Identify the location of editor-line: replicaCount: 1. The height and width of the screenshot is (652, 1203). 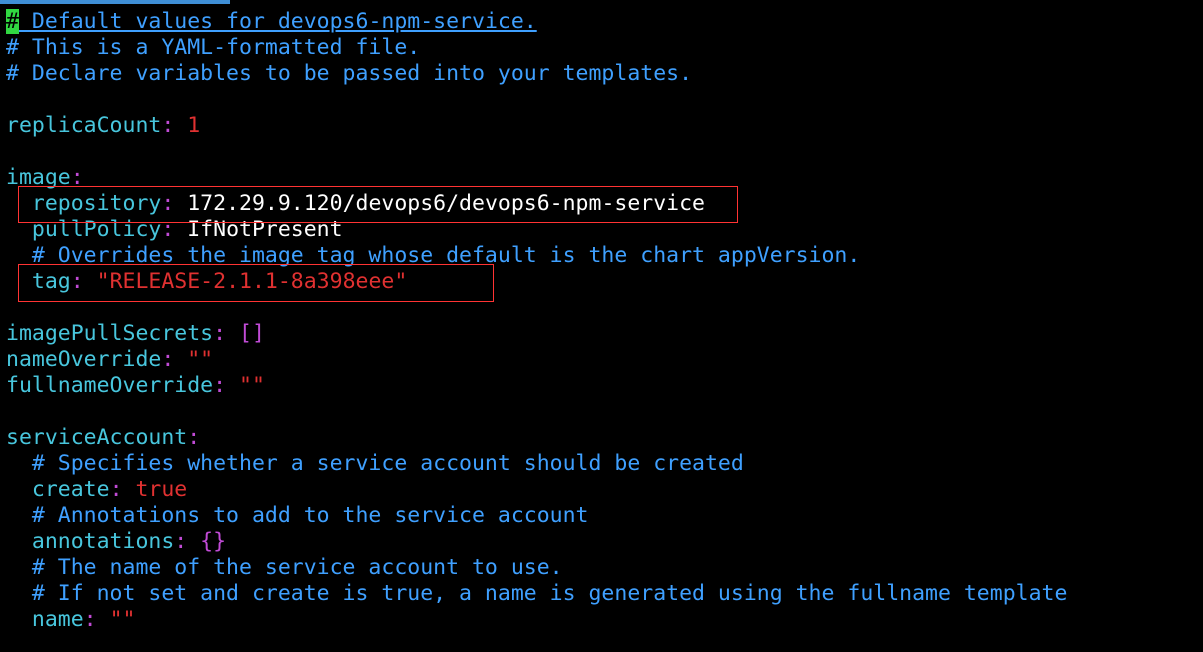
(604, 126).